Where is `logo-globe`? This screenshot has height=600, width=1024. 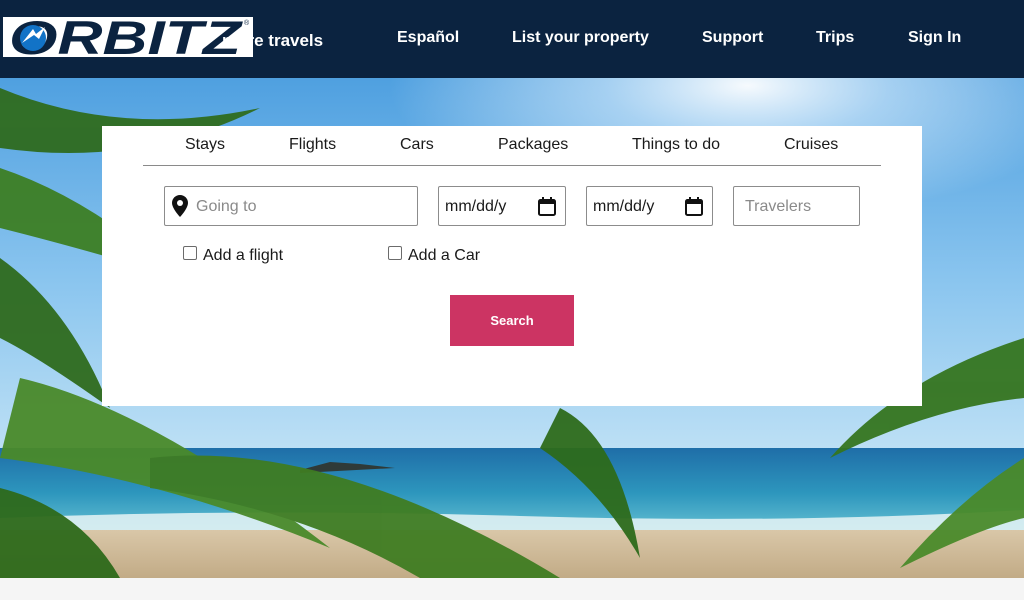 logo-globe is located at coordinates (33, 38).